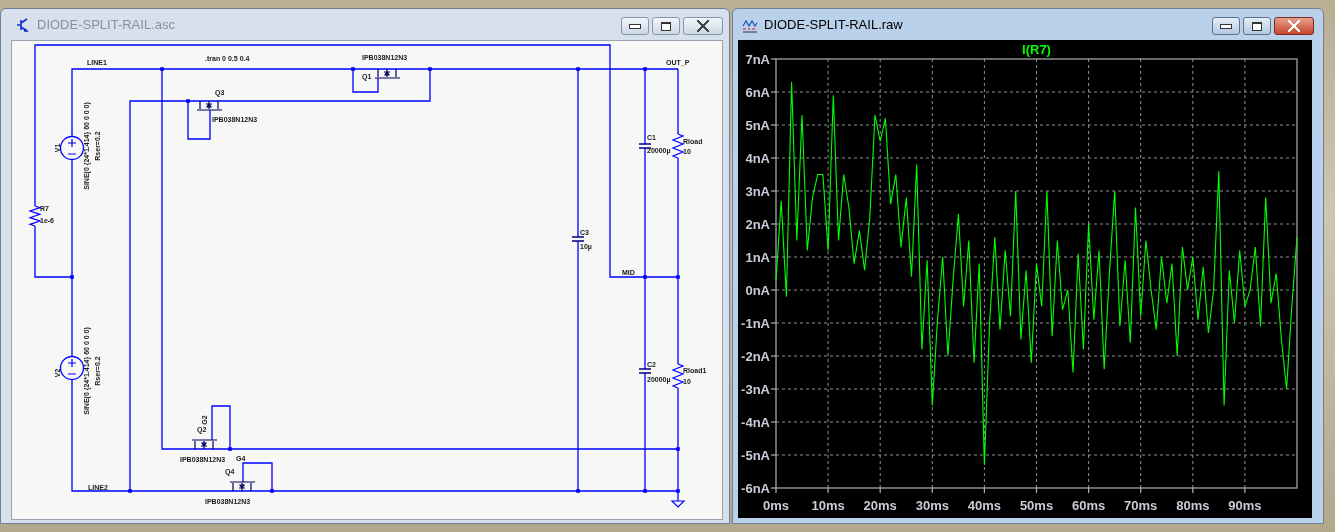 This screenshot has width=1335, height=532. I want to click on tick-label: -3nA, so click(755, 389).